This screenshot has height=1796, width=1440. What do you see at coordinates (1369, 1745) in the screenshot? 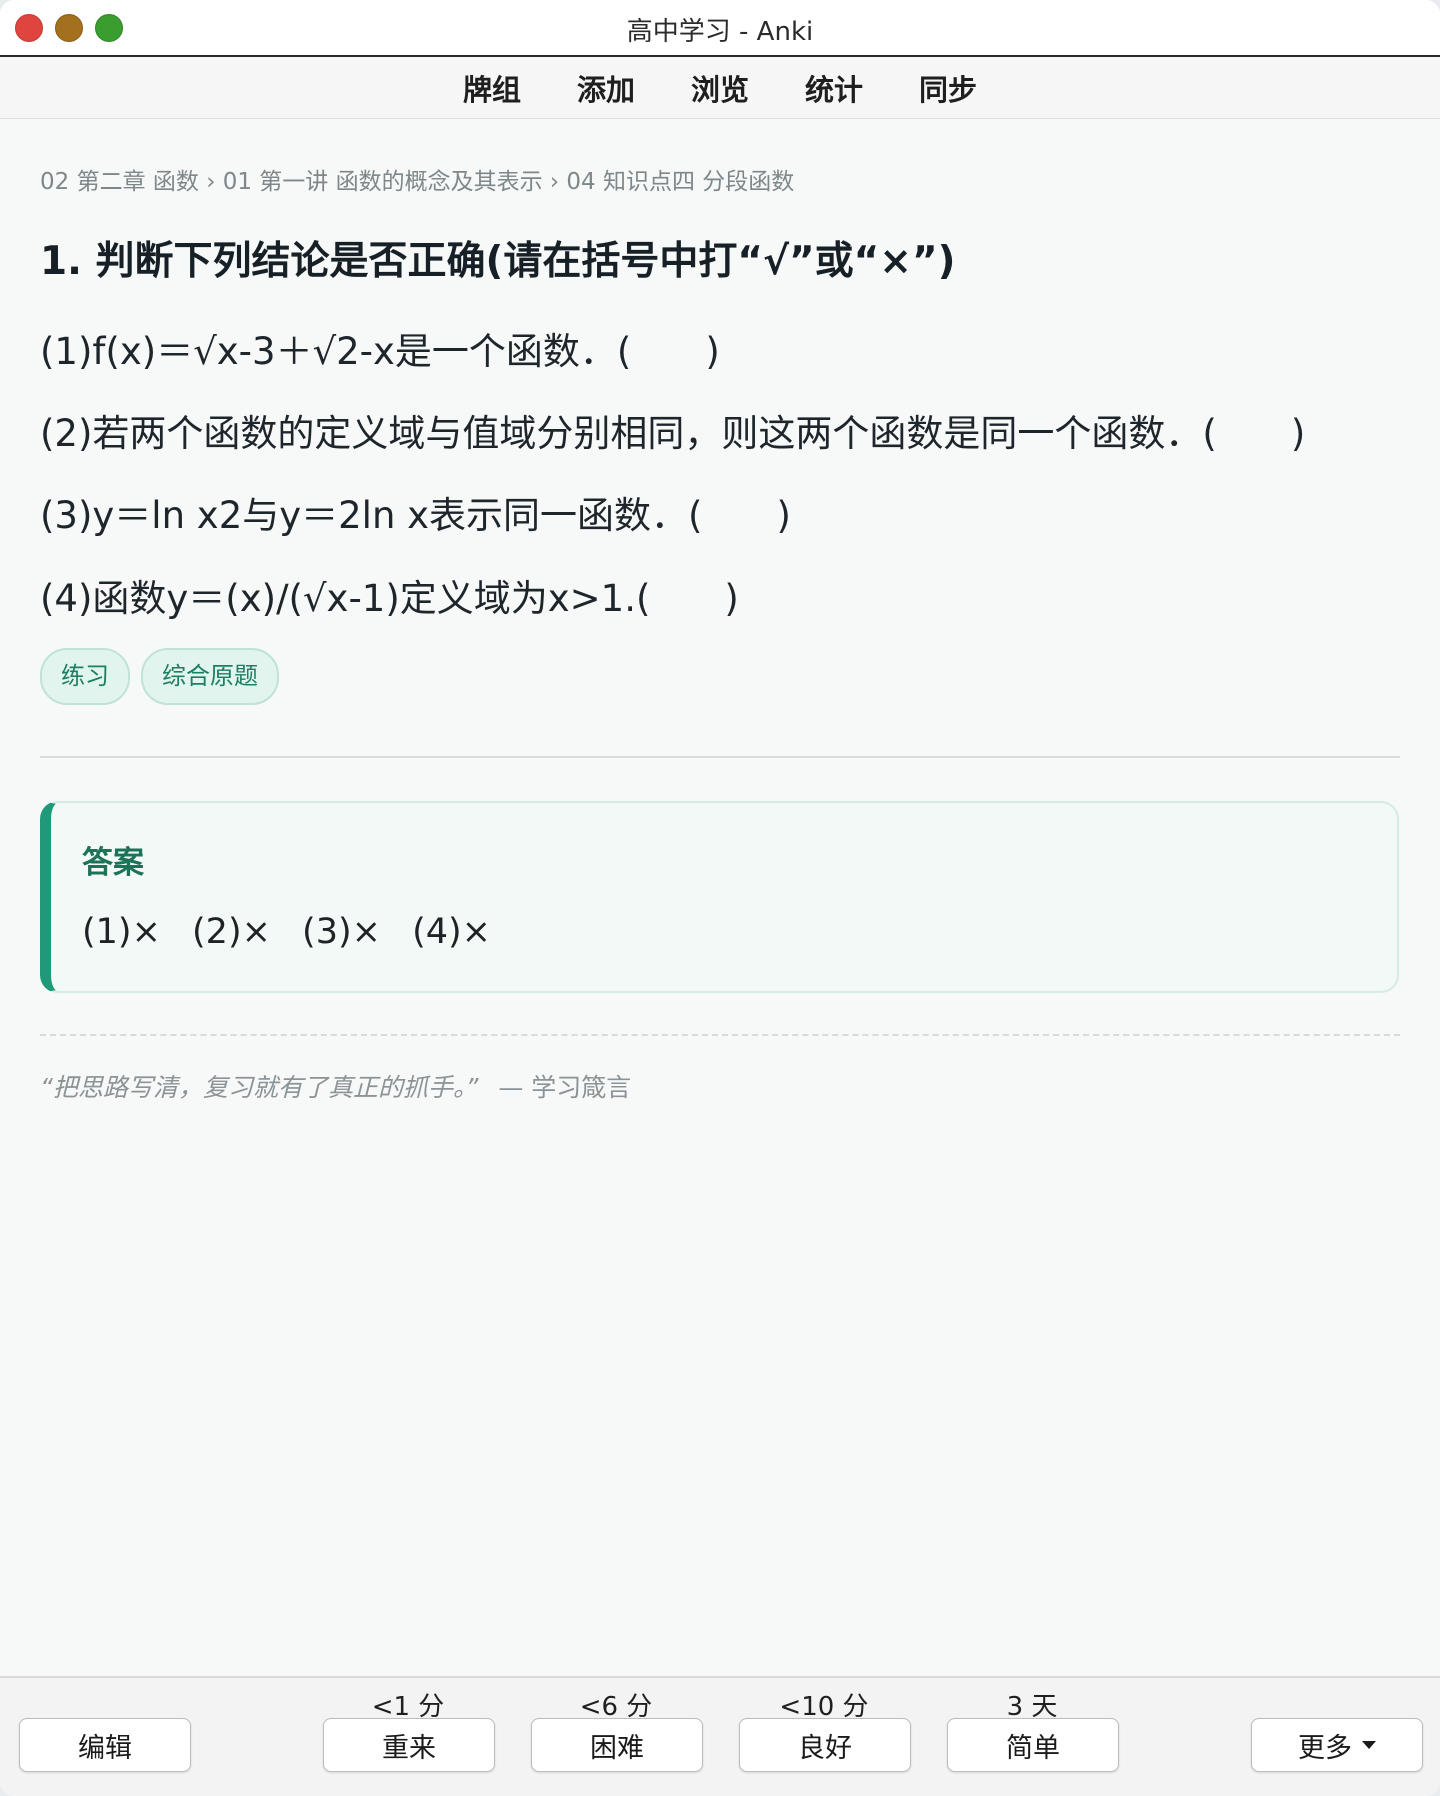
I see `caret-down-icon` at bounding box center [1369, 1745].